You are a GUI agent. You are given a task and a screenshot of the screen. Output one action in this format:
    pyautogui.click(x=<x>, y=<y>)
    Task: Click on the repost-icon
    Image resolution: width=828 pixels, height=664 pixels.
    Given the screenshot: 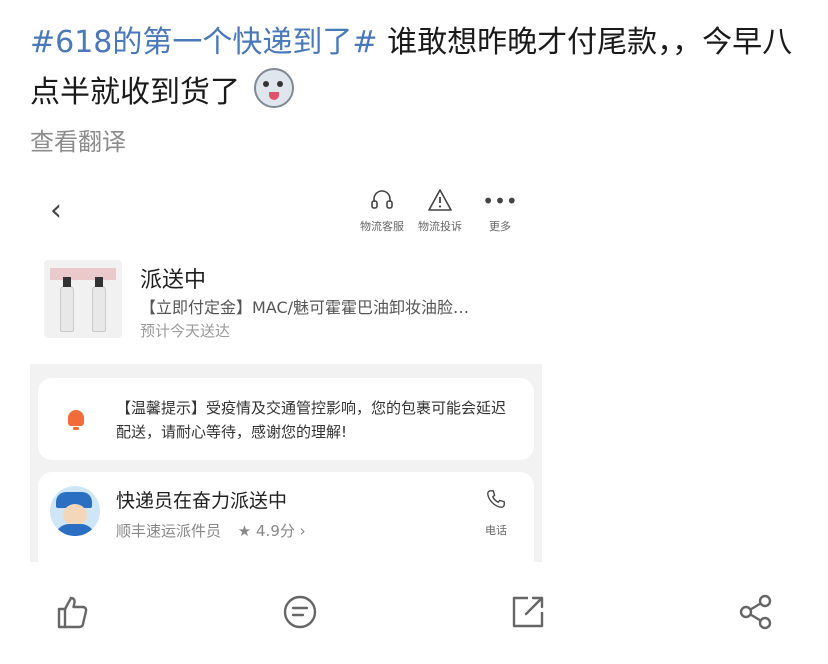 What is the action you would take?
    pyautogui.click(x=528, y=612)
    